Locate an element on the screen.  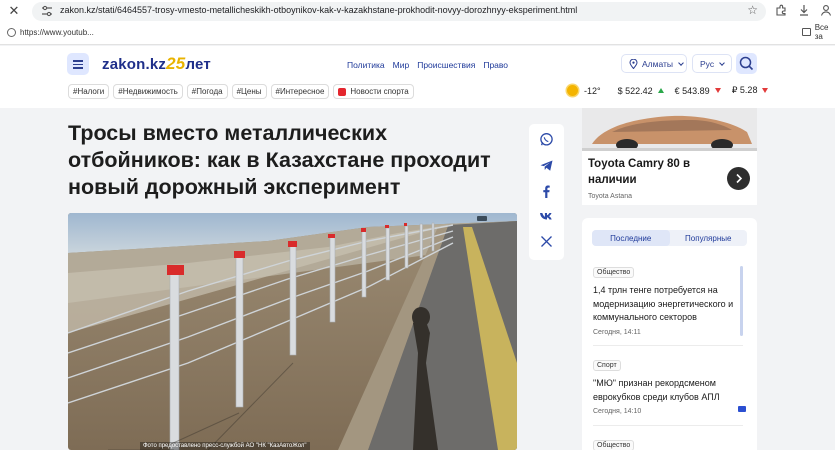
search-icon is located at coordinates (746, 63).